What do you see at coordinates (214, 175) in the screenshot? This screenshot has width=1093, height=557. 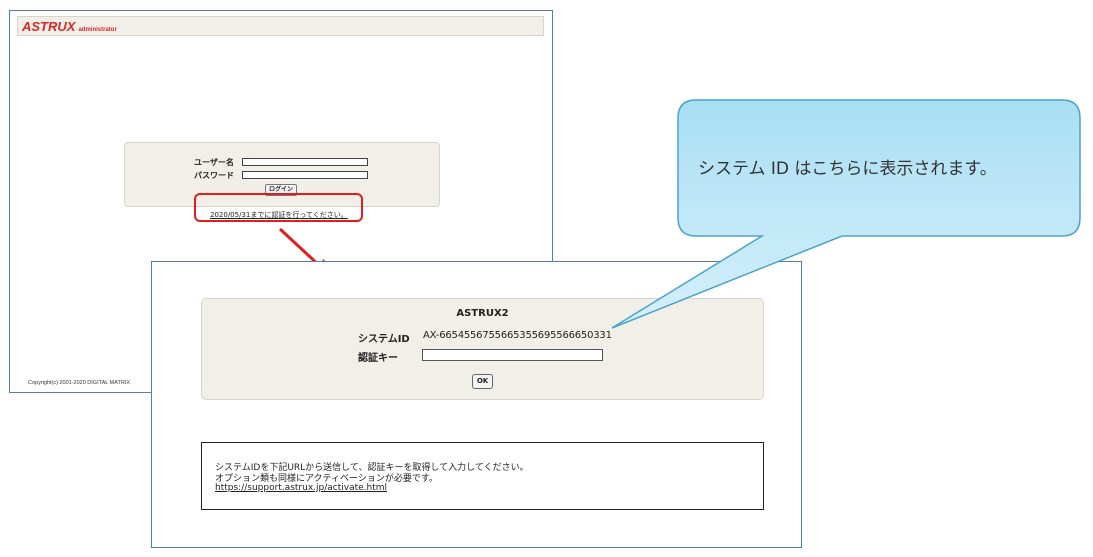 I see `password-label: パスワード` at bounding box center [214, 175].